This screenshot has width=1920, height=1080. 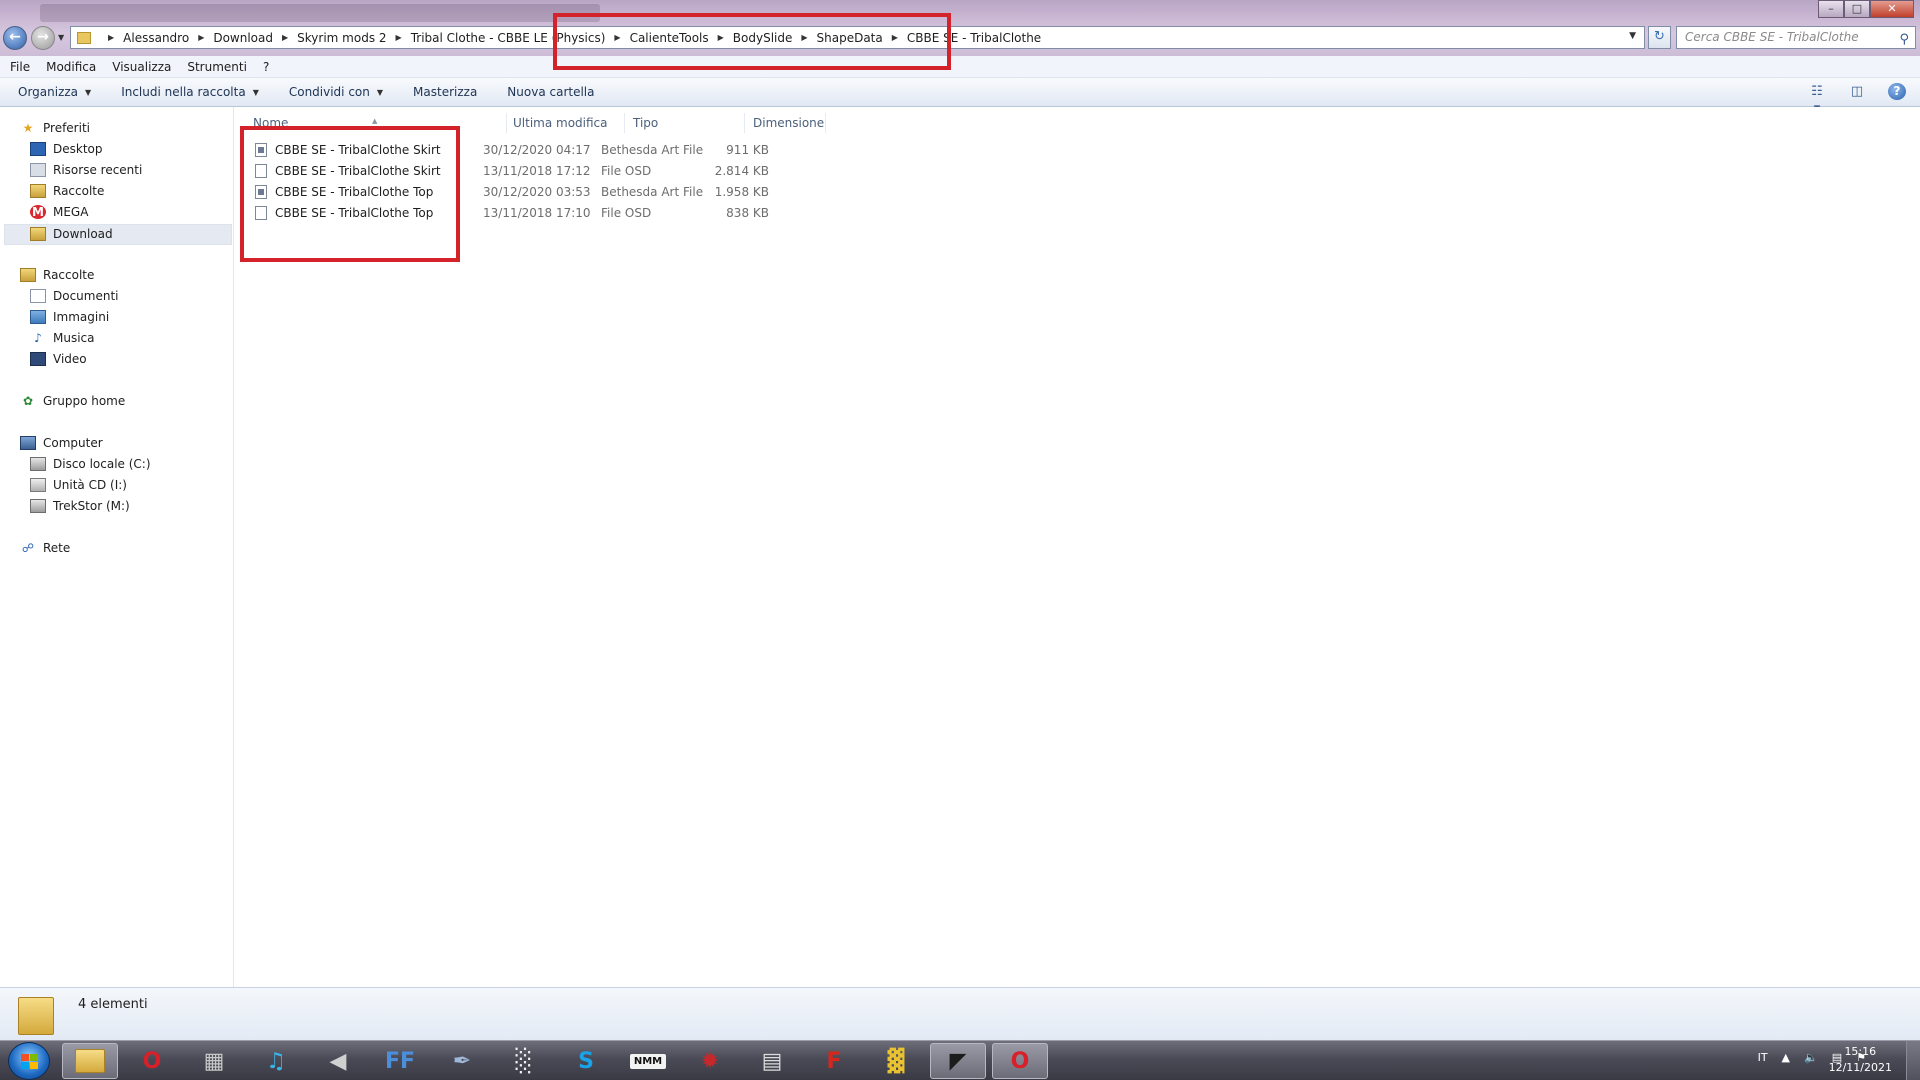 What do you see at coordinates (15, 38) in the screenshot?
I see `back-button: ←` at bounding box center [15, 38].